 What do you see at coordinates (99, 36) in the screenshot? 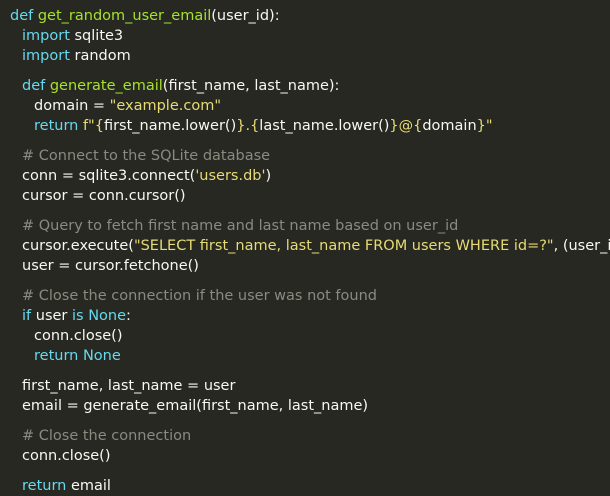
I see `code-text: sqlite3` at bounding box center [99, 36].